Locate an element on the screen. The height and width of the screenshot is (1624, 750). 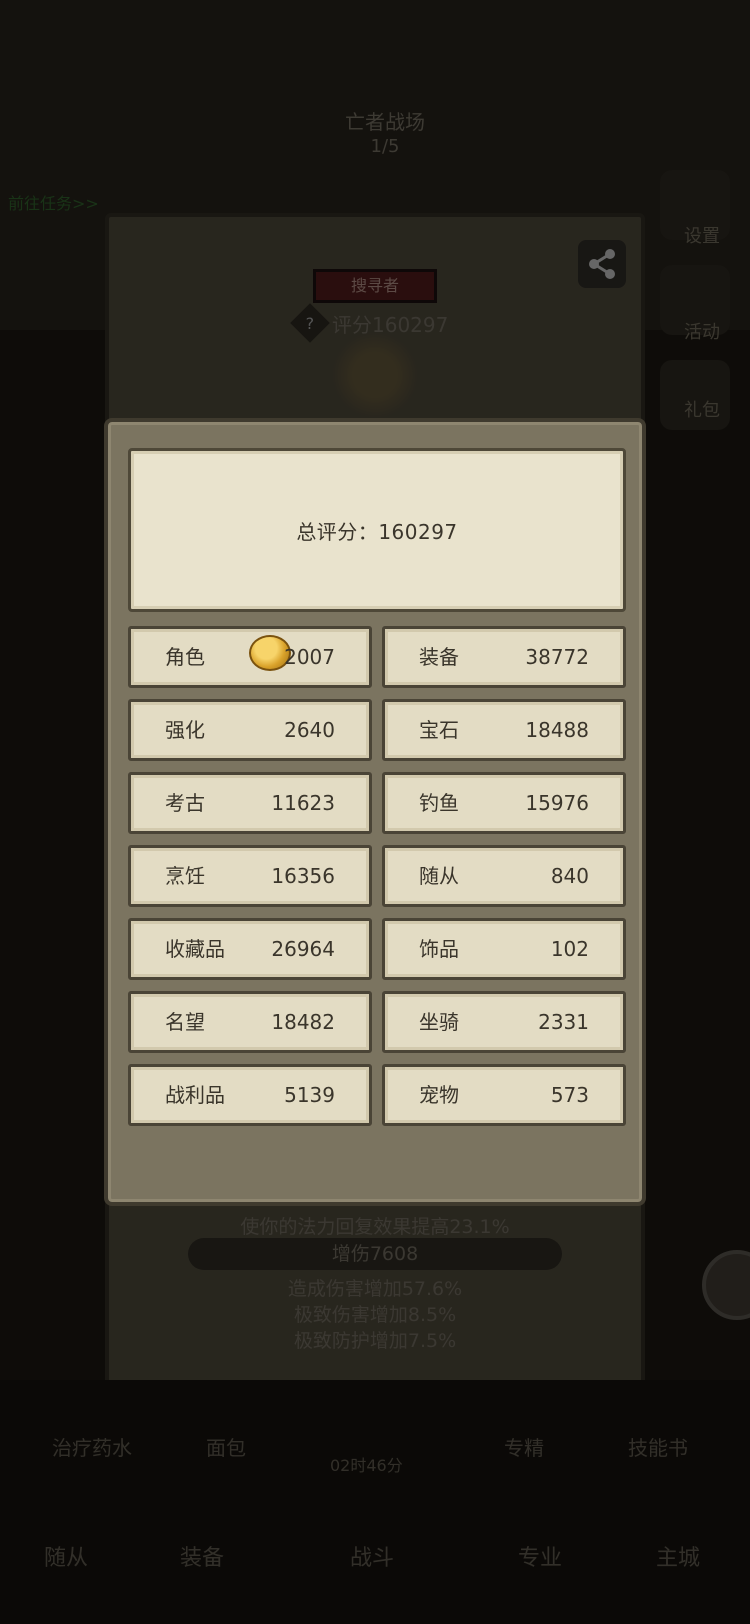
cell-value: 26964 is located at coordinates (303, 949).